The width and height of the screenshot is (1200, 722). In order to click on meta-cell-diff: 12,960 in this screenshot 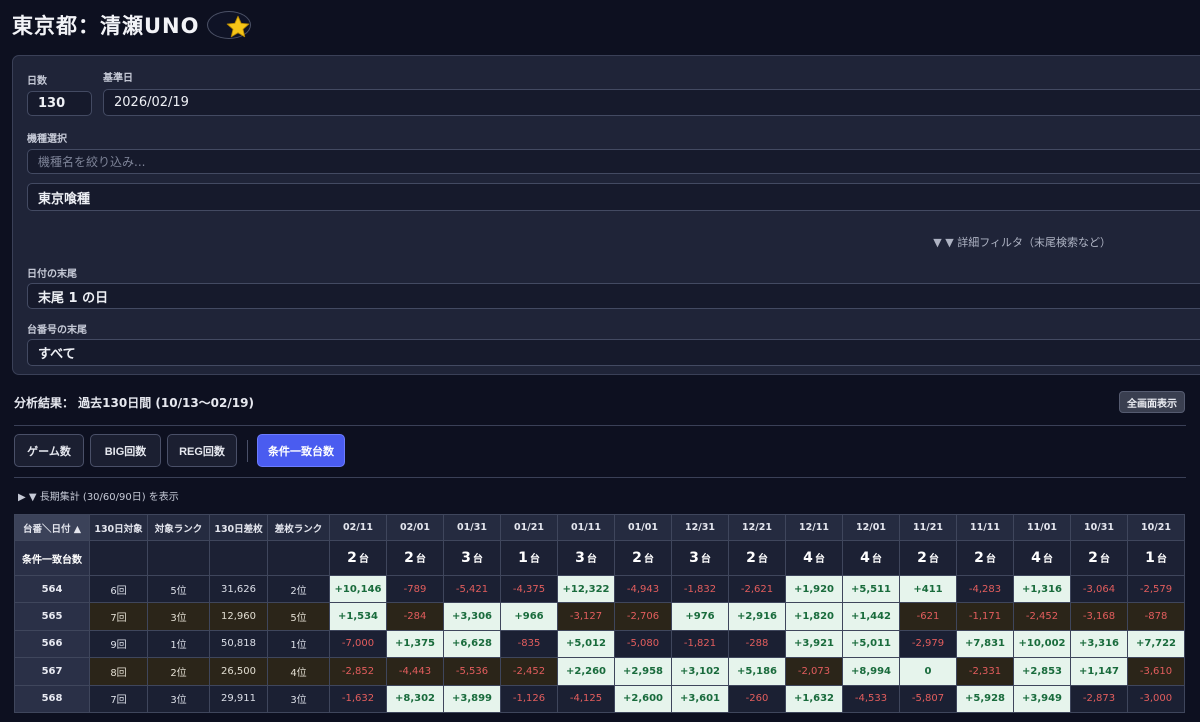, I will do `click(238, 616)`.